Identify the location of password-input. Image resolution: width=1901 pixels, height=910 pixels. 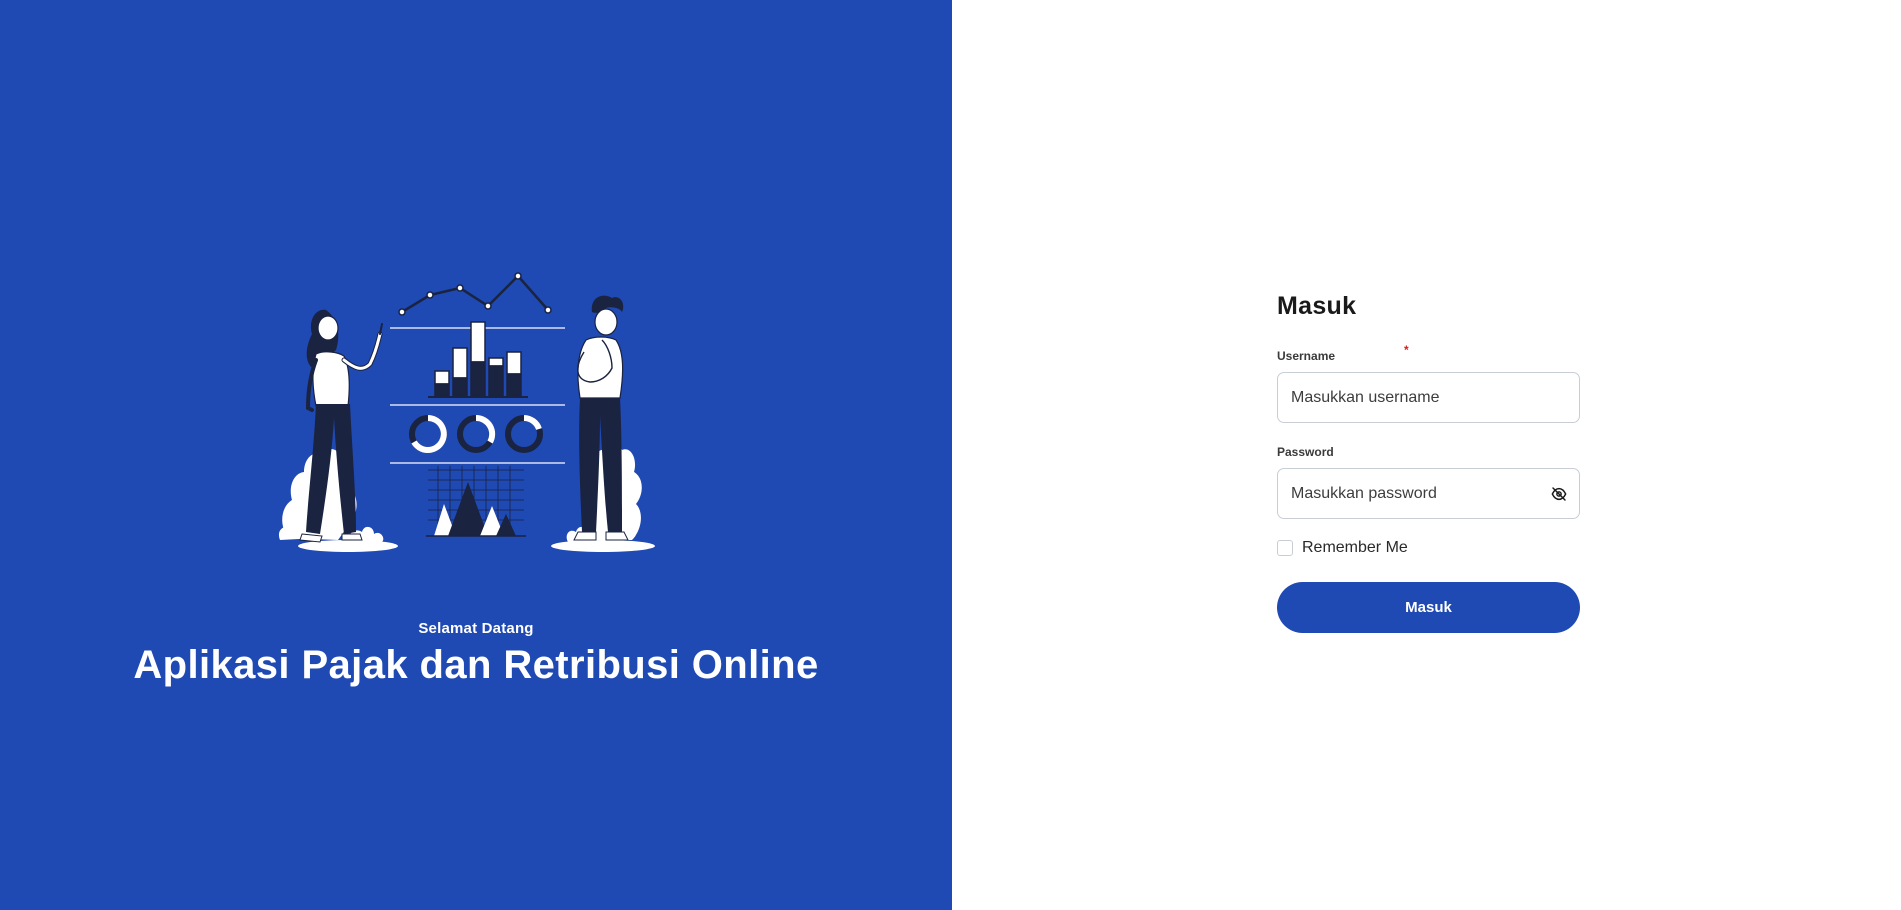
(1428, 493).